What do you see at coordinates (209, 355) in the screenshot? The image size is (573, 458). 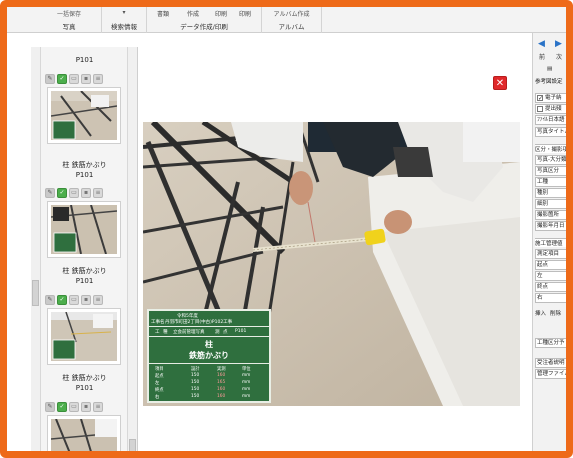 I see `board-title-sub: 鉄筋かぶり` at bounding box center [209, 355].